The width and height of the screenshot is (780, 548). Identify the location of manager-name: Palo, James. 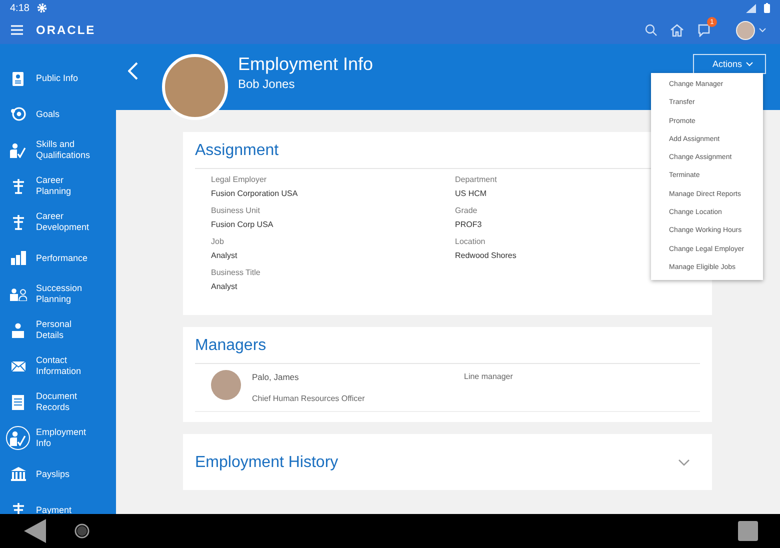
(275, 377).